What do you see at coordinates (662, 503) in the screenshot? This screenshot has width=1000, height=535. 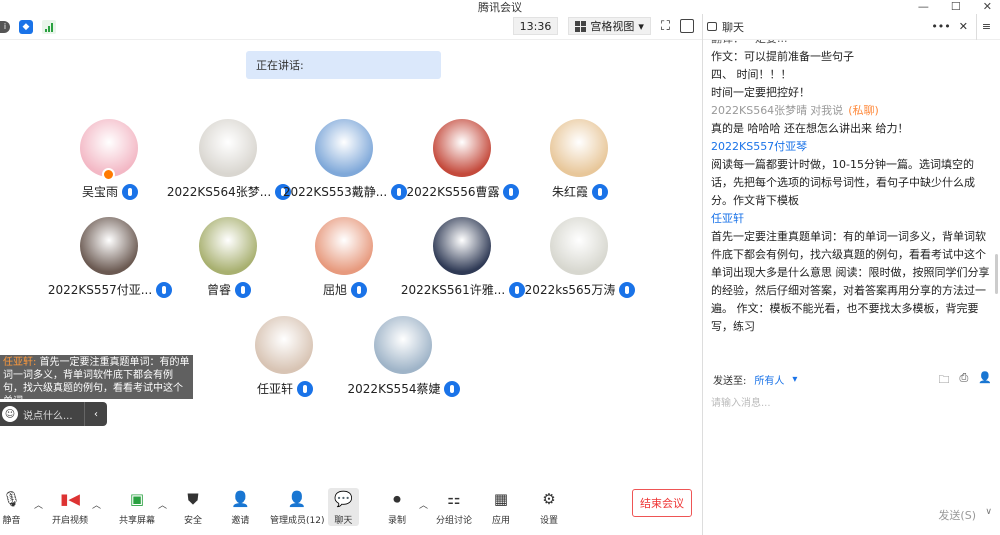 I see `end-meeting-button: 结束会议` at bounding box center [662, 503].